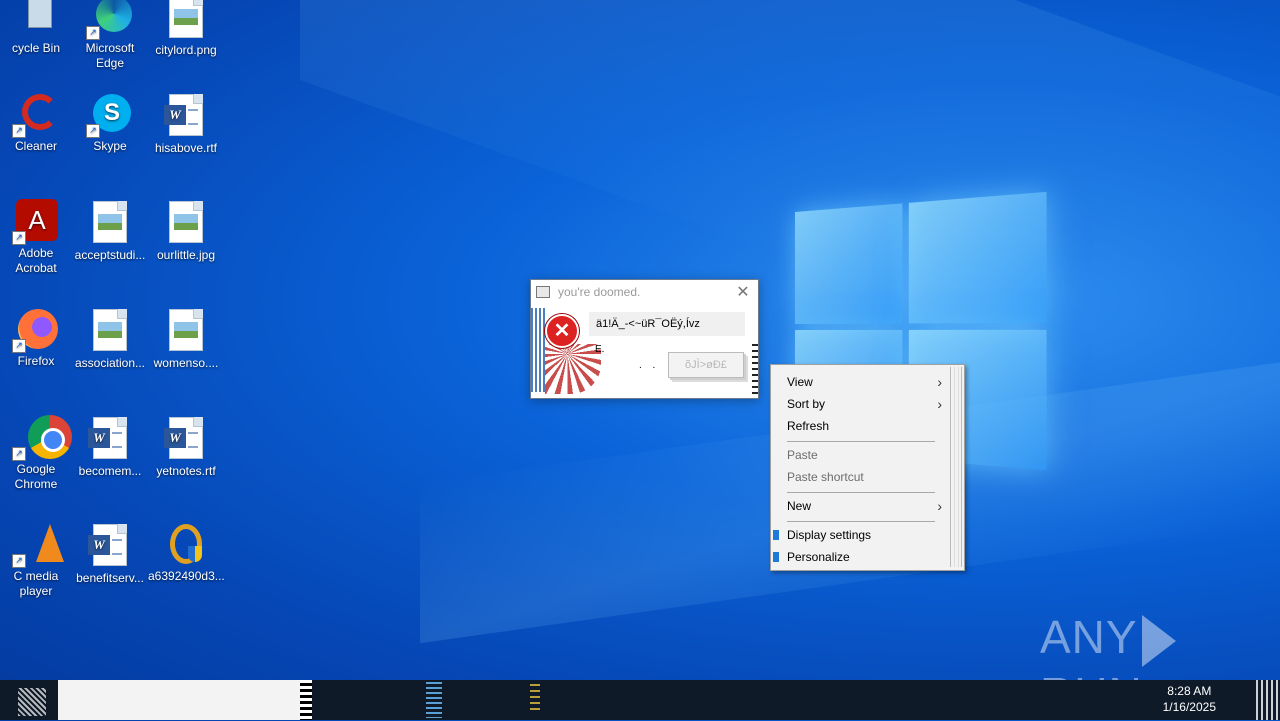  What do you see at coordinates (644, 350) in the screenshot?
I see `dialog-body: ✕ ä1!Ä_-<~üR¯OËý,Ívz E. . . õJÌ>øÐ£` at bounding box center [644, 350].